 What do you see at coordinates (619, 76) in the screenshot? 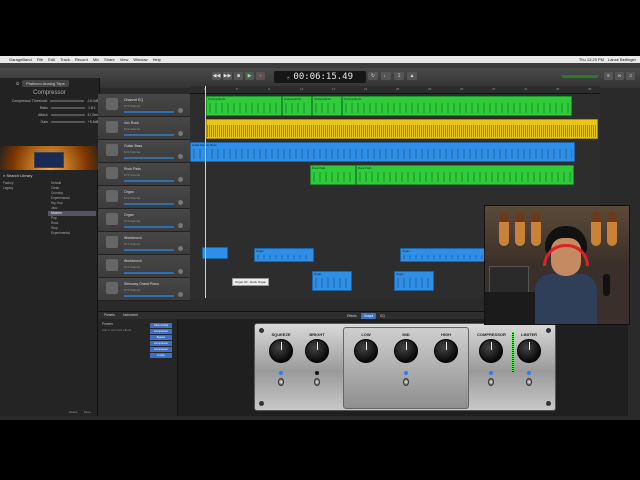
I see `loop-browser-icon: ∞` at bounding box center [619, 76].